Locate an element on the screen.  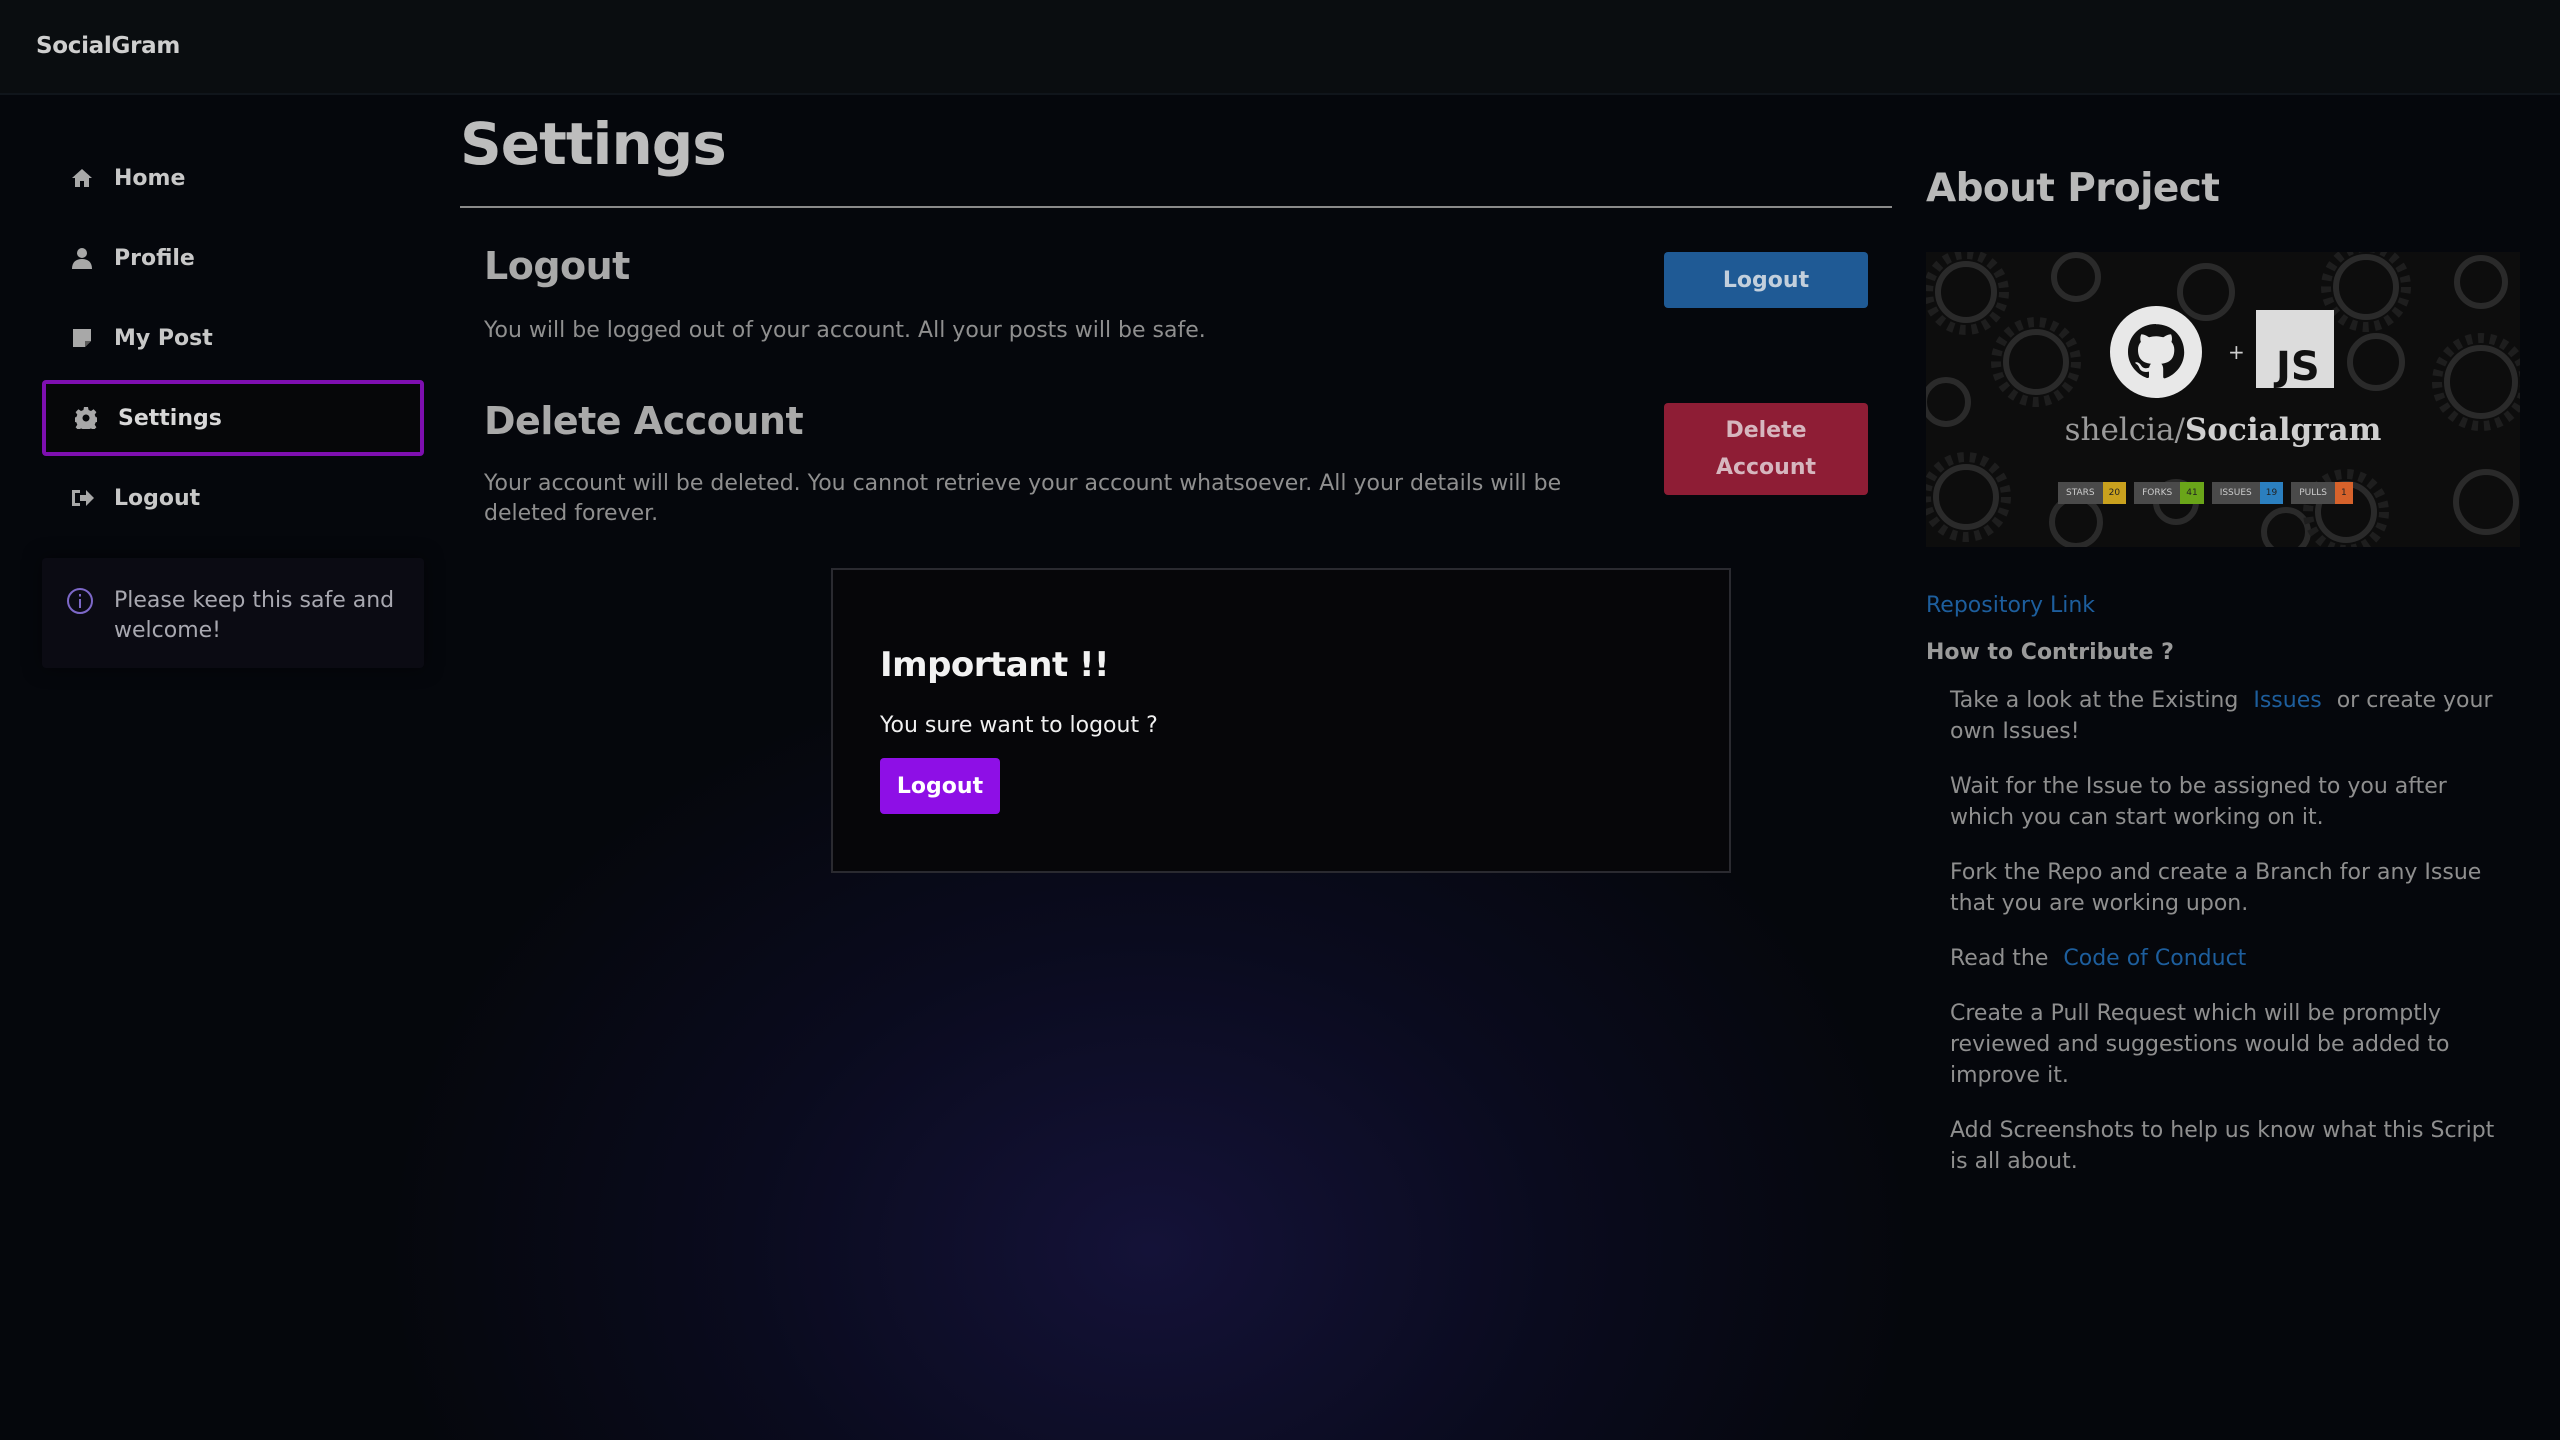
banner-repo-title: Socialgram is located at coordinates (2283, 430).